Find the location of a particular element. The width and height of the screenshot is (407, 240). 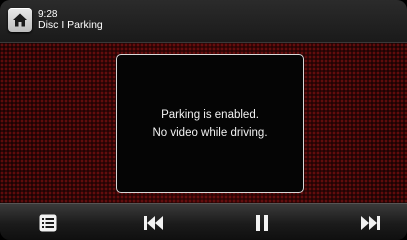

list-icon is located at coordinates (48, 222).